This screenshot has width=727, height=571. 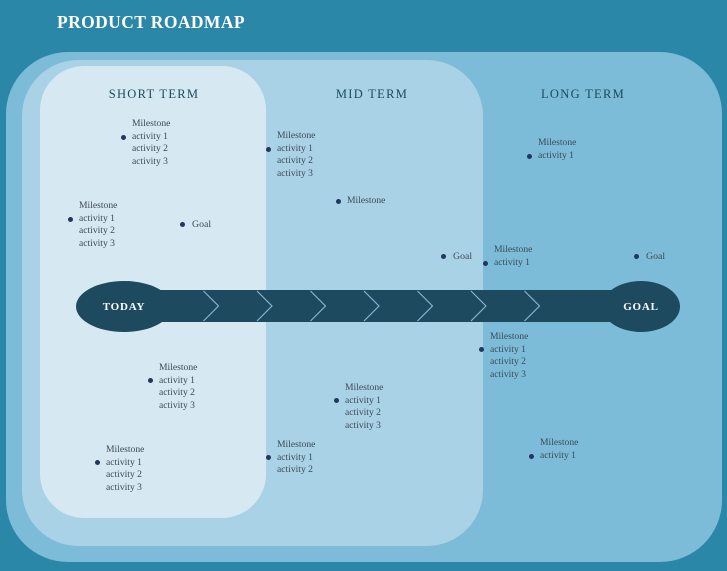 I want to click on milestone-m2: Milestone, so click(x=360, y=201).